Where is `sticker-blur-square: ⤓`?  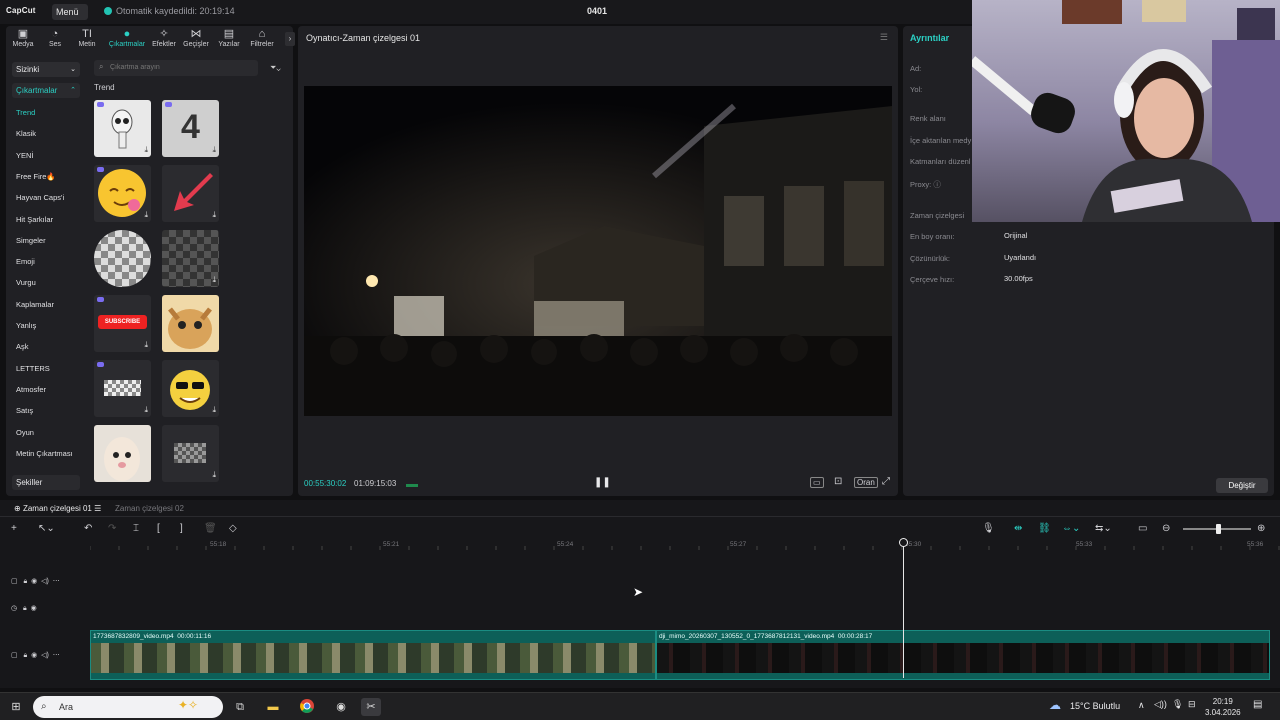 sticker-blur-square: ⤓ is located at coordinates (190, 258).